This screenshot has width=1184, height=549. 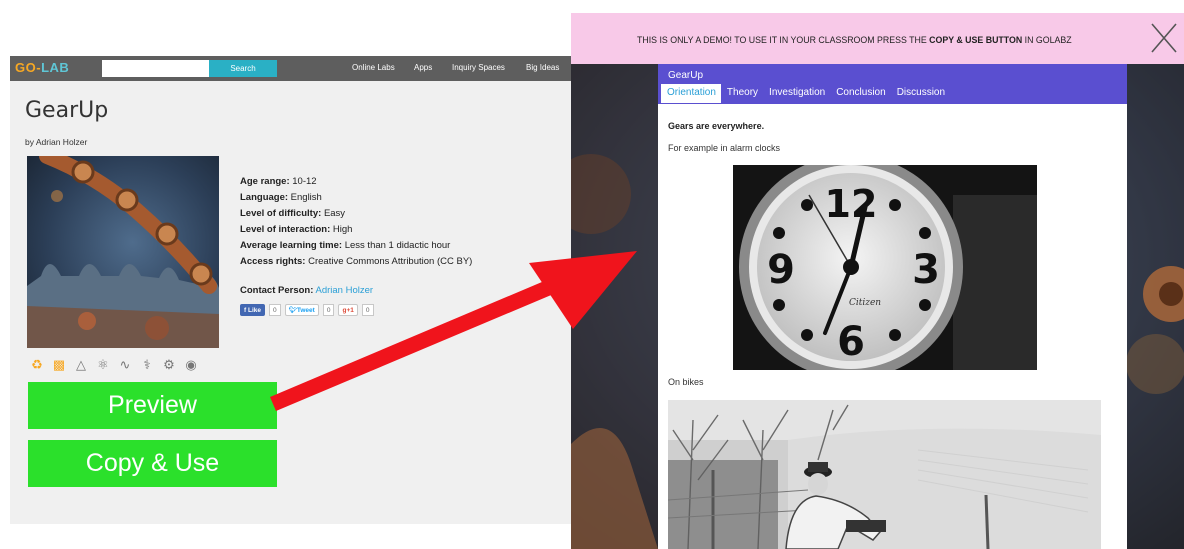 What do you see at coordinates (742, 93) in the screenshot?
I see `tab-theory: Theory` at bounding box center [742, 93].